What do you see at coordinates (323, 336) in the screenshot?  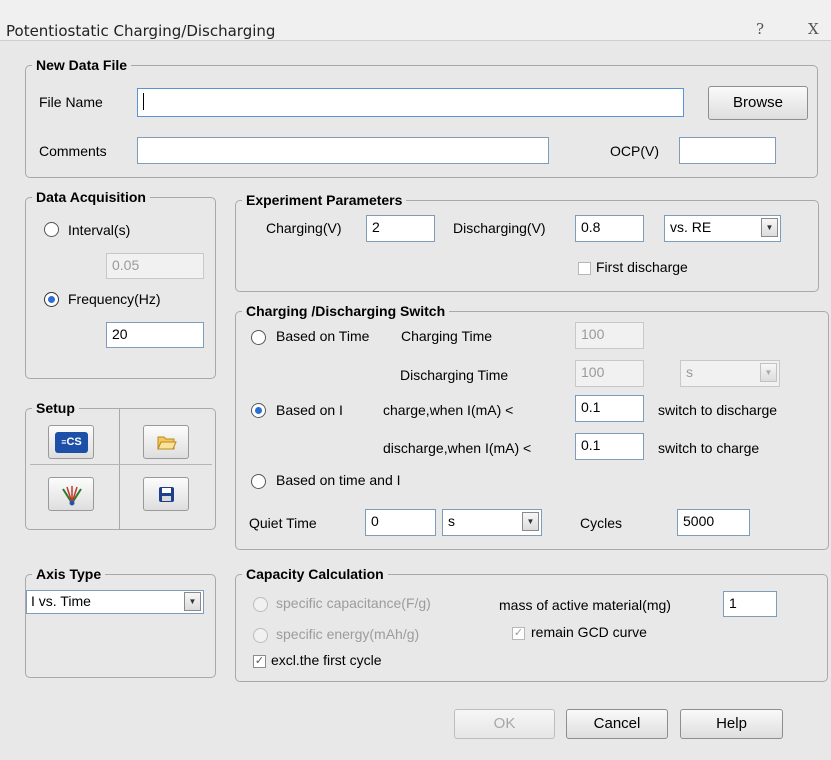 I see `based-on-time-label: Based on Time` at bounding box center [323, 336].